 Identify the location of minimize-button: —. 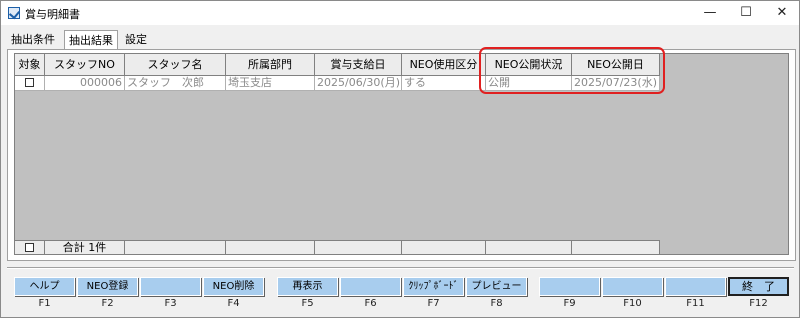
(710, 13).